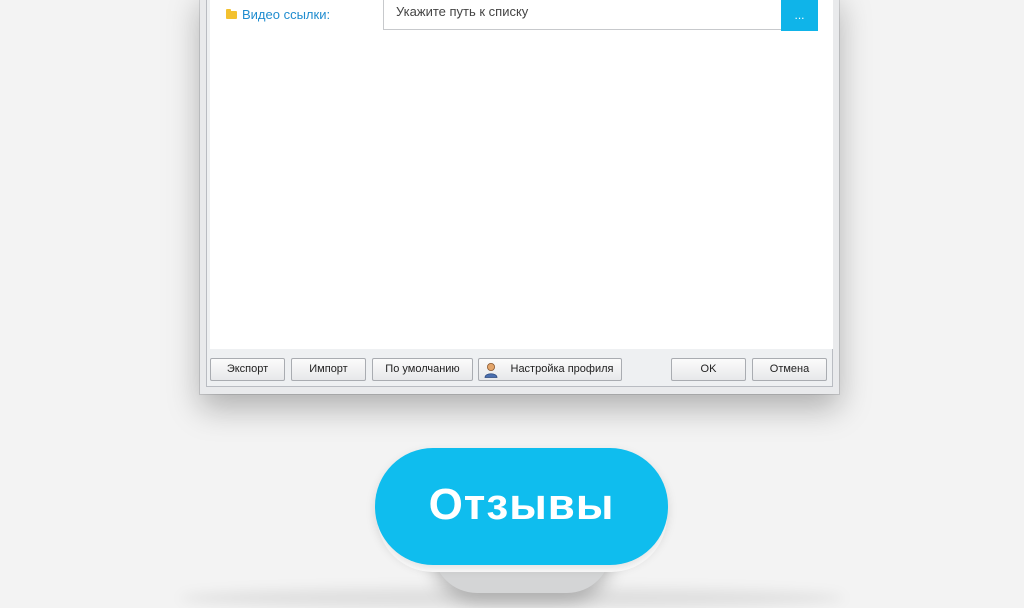 This screenshot has height=608, width=1024. Describe the element at coordinates (789, 369) in the screenshot. I see `cancel-button: Отмена` at that location.